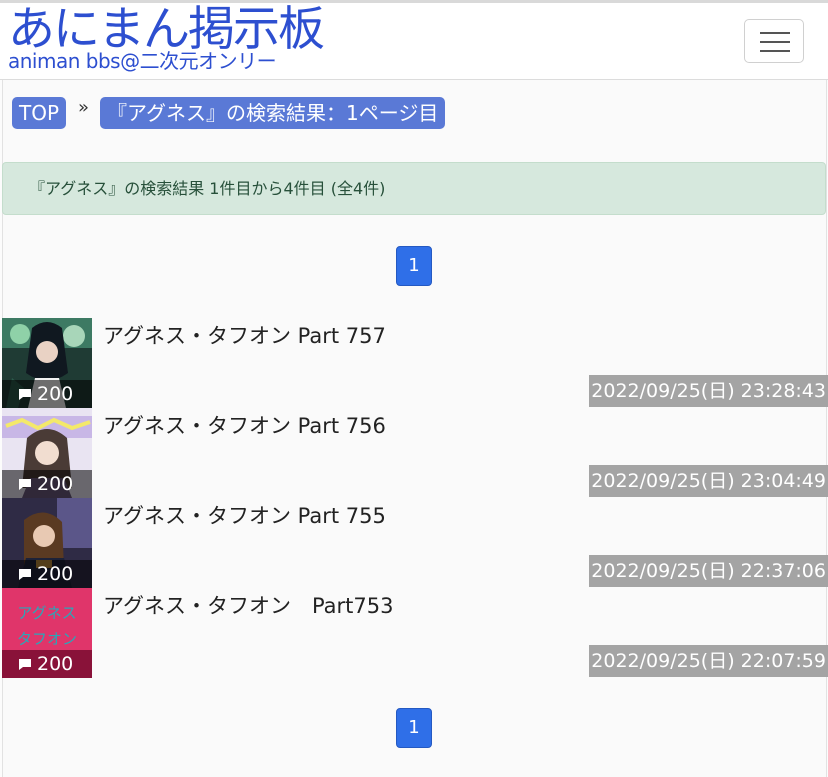  I want to click on site-logo-link: あにまん掲示板, so click(166, 29).